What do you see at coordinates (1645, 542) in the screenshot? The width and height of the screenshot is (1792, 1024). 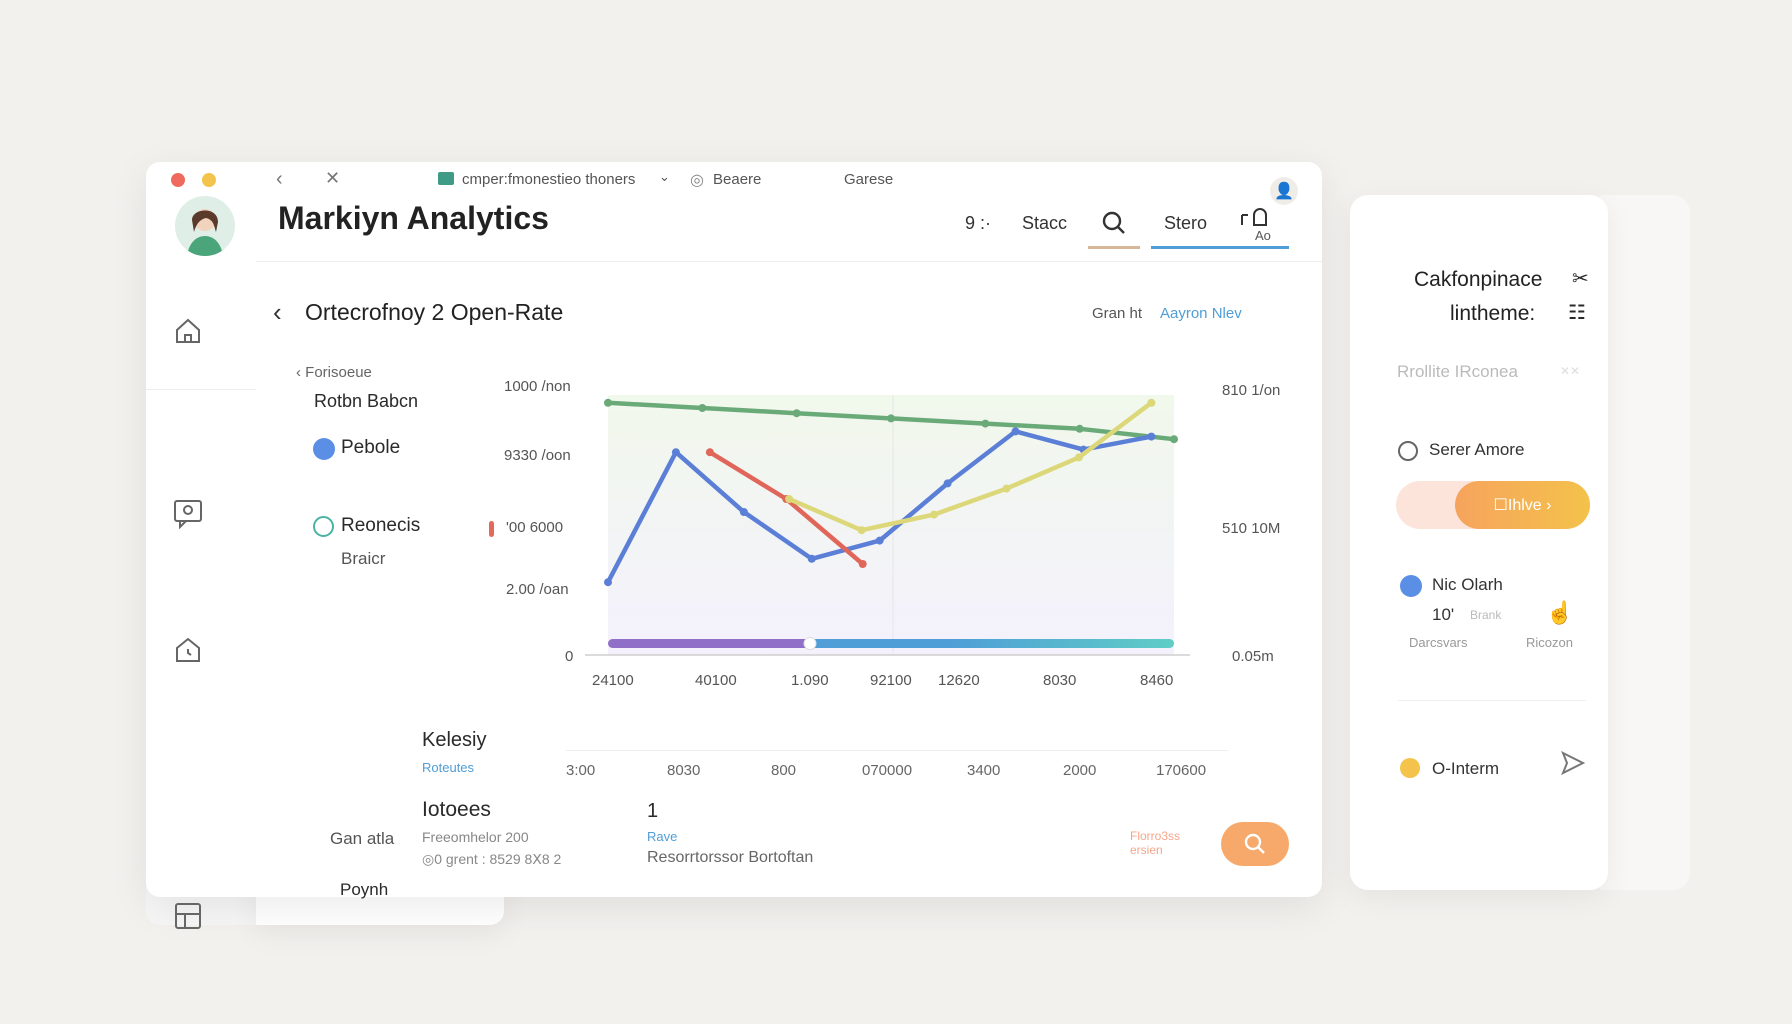 I see `panel-backdrop` at bounding box center [1645, 542].